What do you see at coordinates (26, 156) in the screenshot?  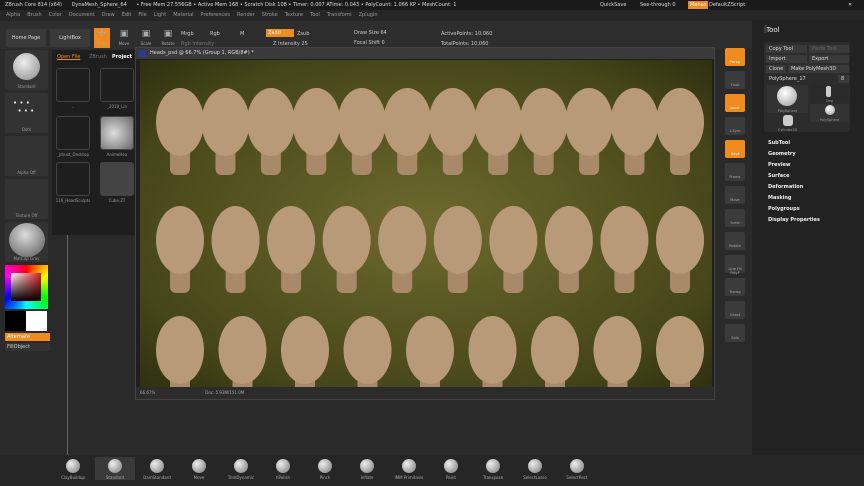 I see `alpha-thumbnail: Alpha Off` at bounding box center [26, 156].